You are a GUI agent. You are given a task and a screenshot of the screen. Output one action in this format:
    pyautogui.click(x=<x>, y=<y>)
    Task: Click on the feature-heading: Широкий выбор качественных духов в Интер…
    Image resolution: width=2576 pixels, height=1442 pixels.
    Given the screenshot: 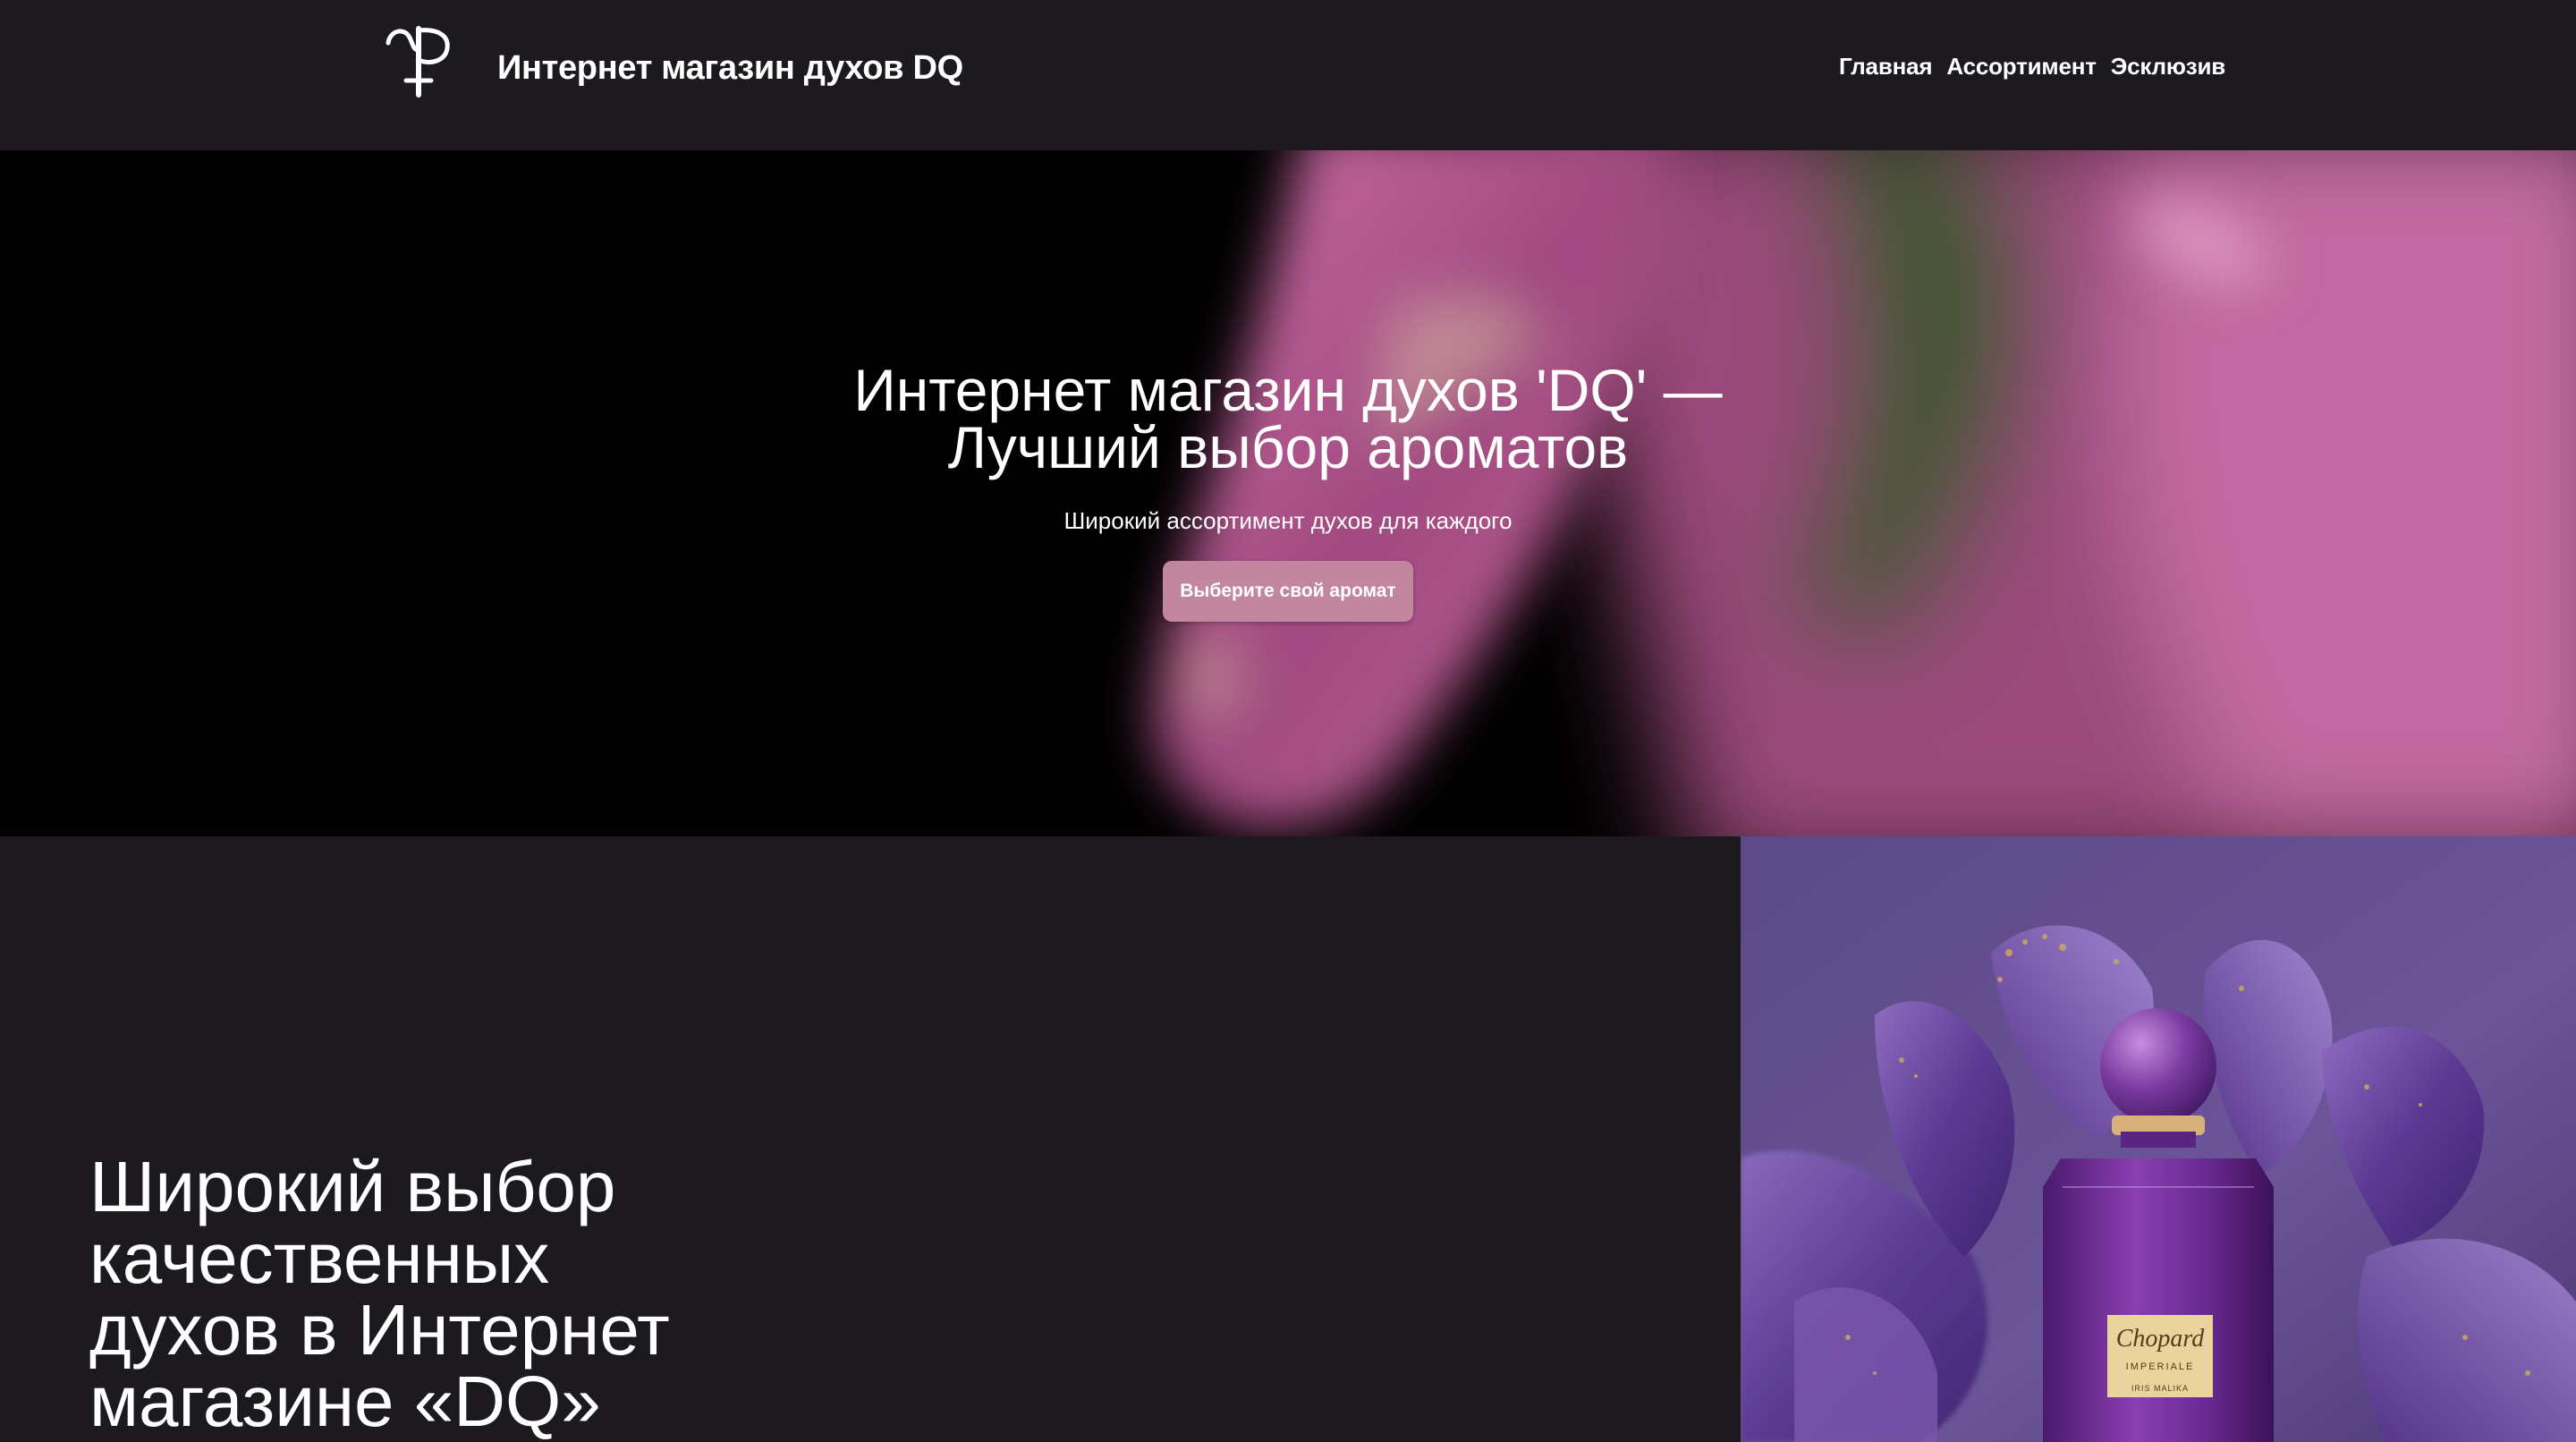 What is the action you would take?
    pyautogui.click(x=491, y=1294)
    